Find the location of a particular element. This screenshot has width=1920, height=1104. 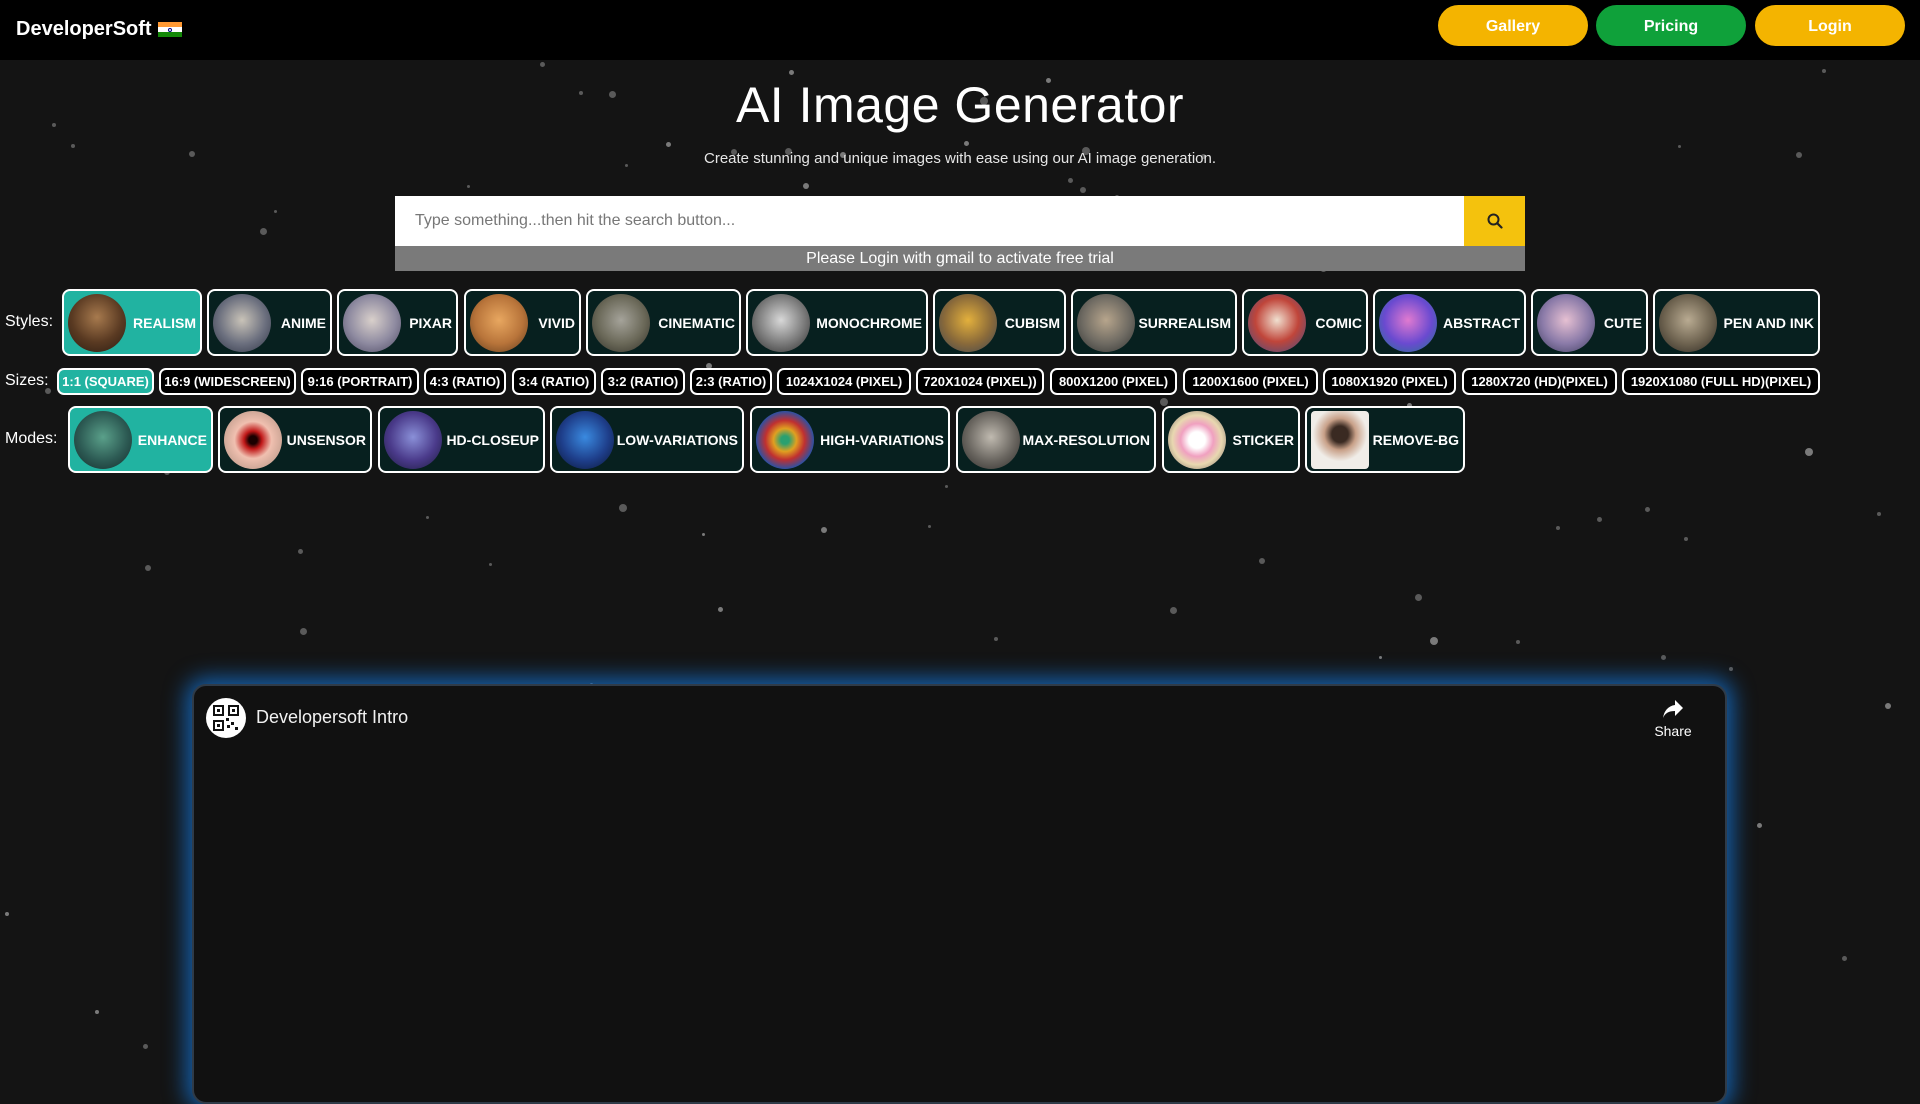

style-chip-abstract: ABSTRACT is located at coordinates (1449, 322).